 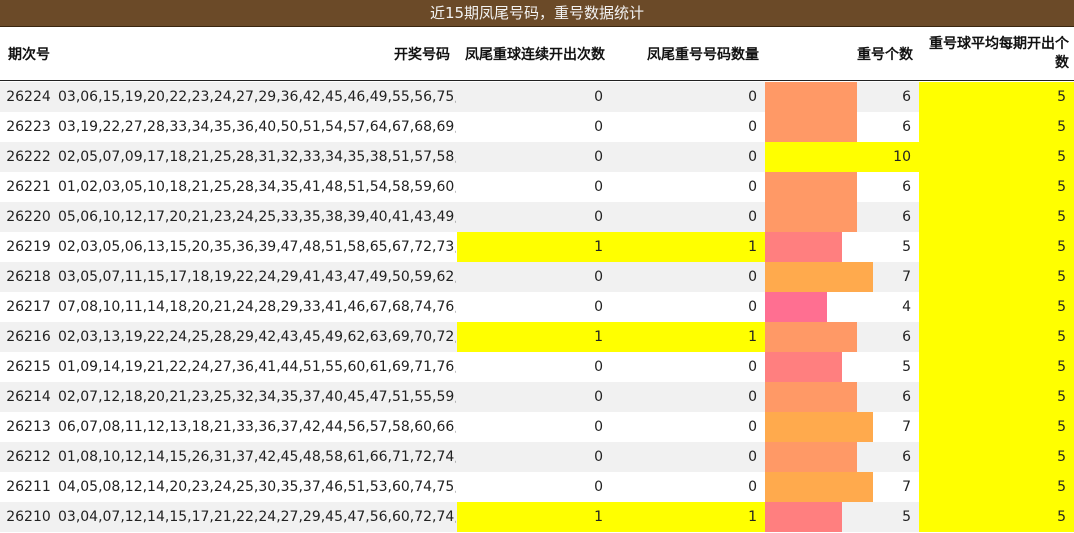 I want to click on repeat-value: 5, so click(x=906, y=517).